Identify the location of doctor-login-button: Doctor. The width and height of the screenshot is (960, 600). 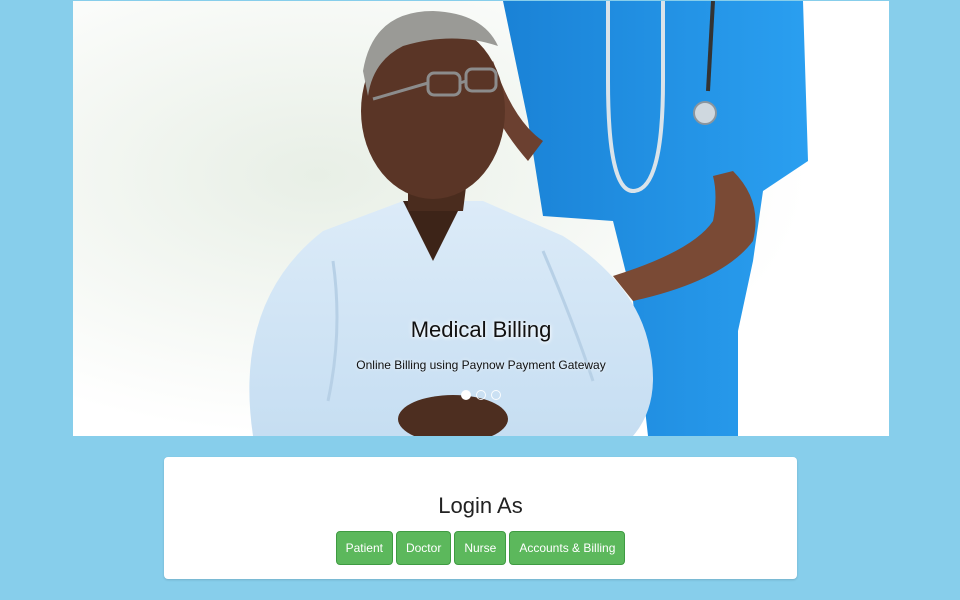
(423, 548).